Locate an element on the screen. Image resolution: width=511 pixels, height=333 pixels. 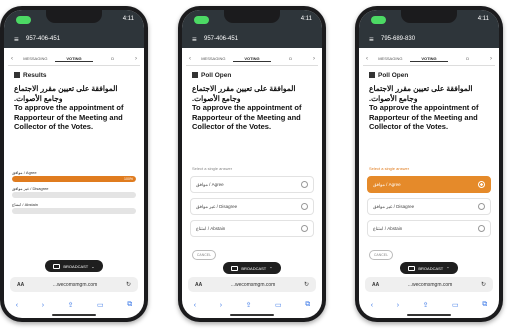
section-title: Results is located at coordinates (30, 75).